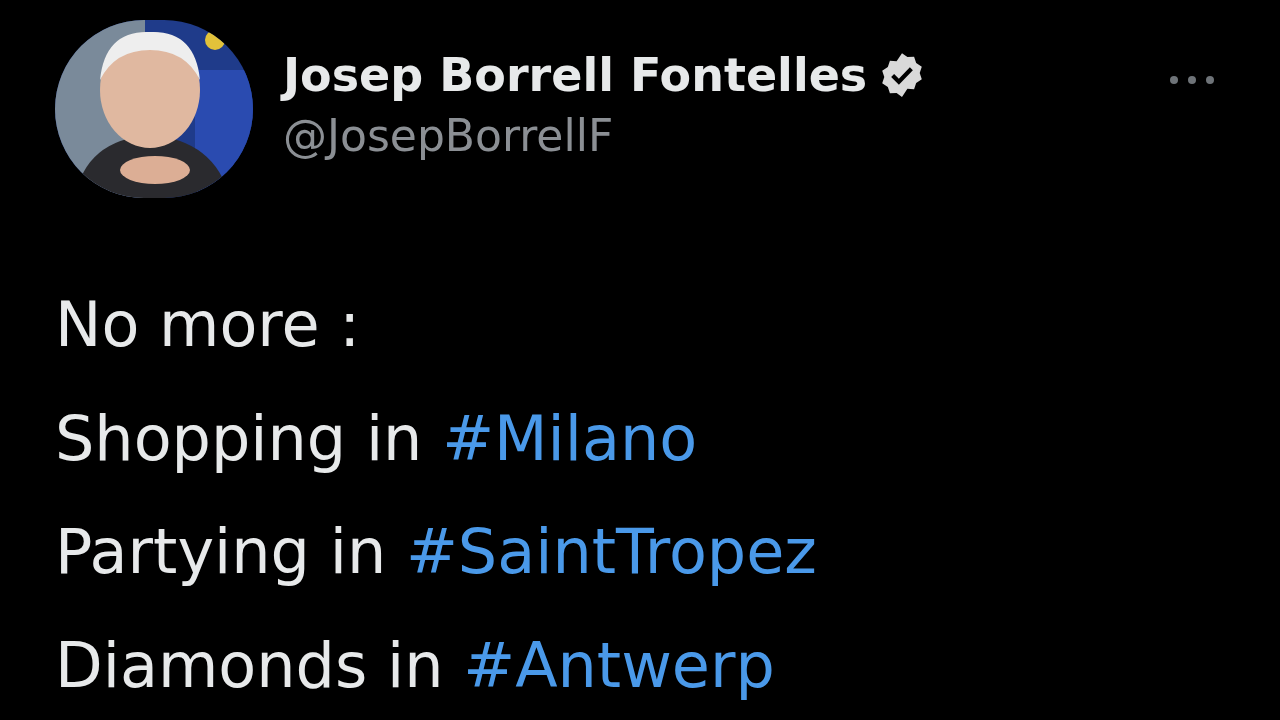 The height and width of the screenshot is (720, 1280). I want to click on tweet-line: No more :, so click(208, 325).